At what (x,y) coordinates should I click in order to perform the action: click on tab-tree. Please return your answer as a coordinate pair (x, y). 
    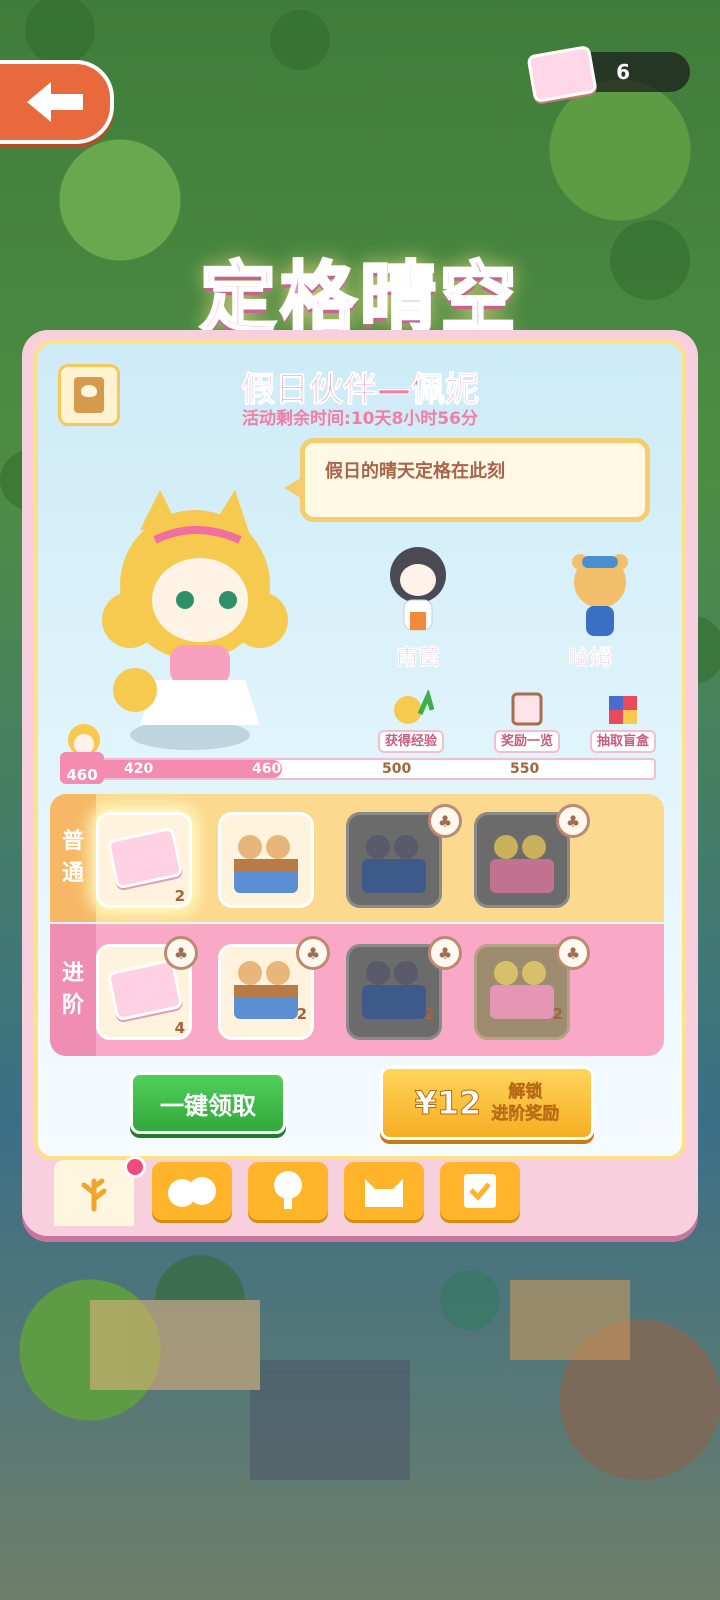
    Looking at the image, I should click on (288, 1191).